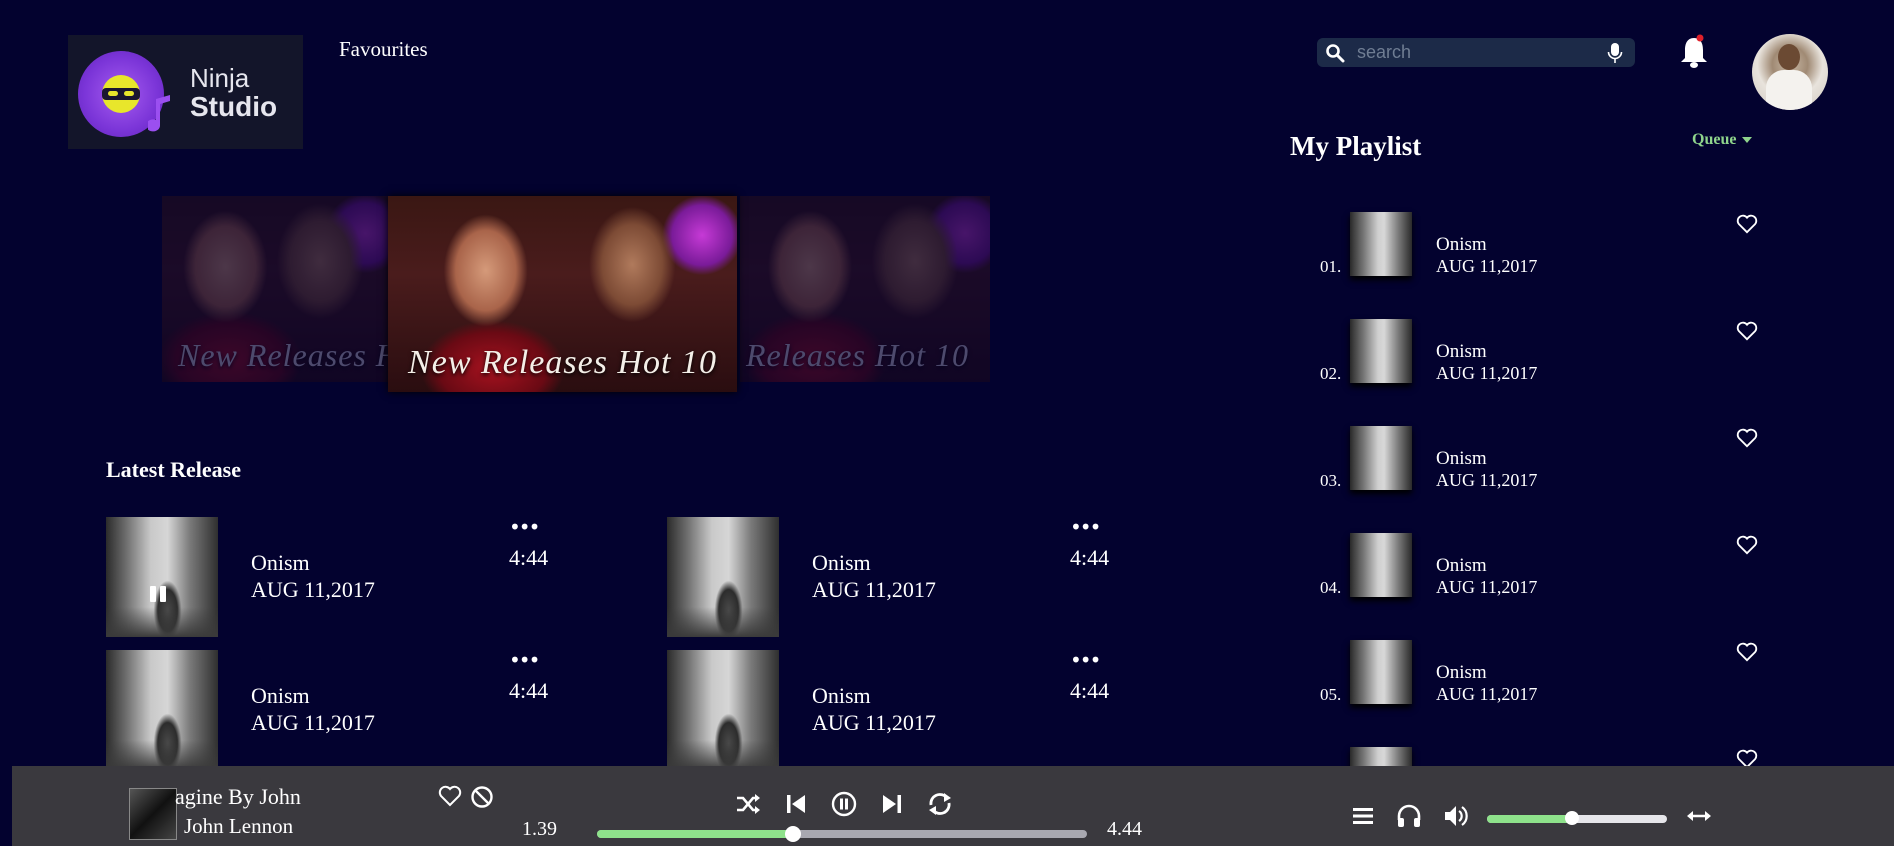  I want to click on repeat-icon, so click(940, 804).